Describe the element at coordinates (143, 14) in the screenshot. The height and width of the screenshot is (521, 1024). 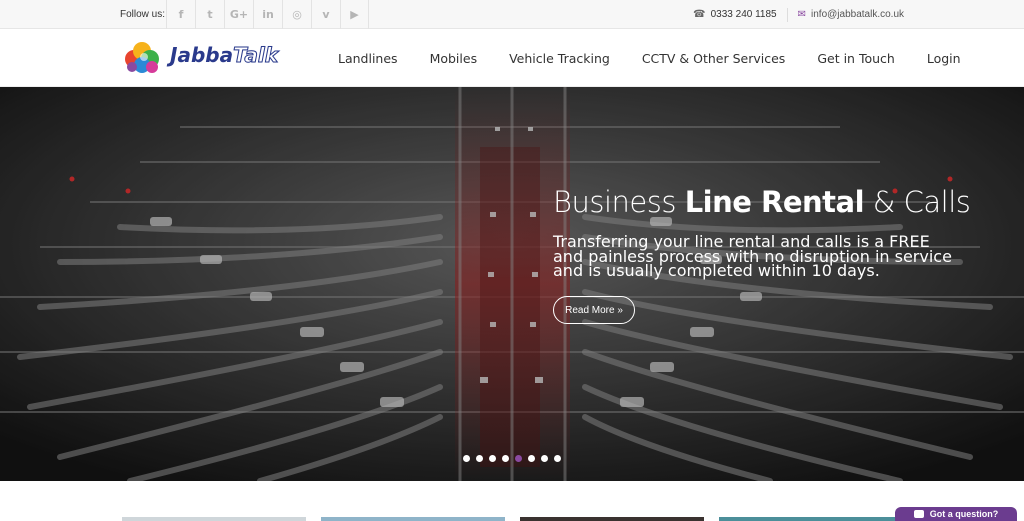
I see `follow-us-label: Follow us:` at that location.